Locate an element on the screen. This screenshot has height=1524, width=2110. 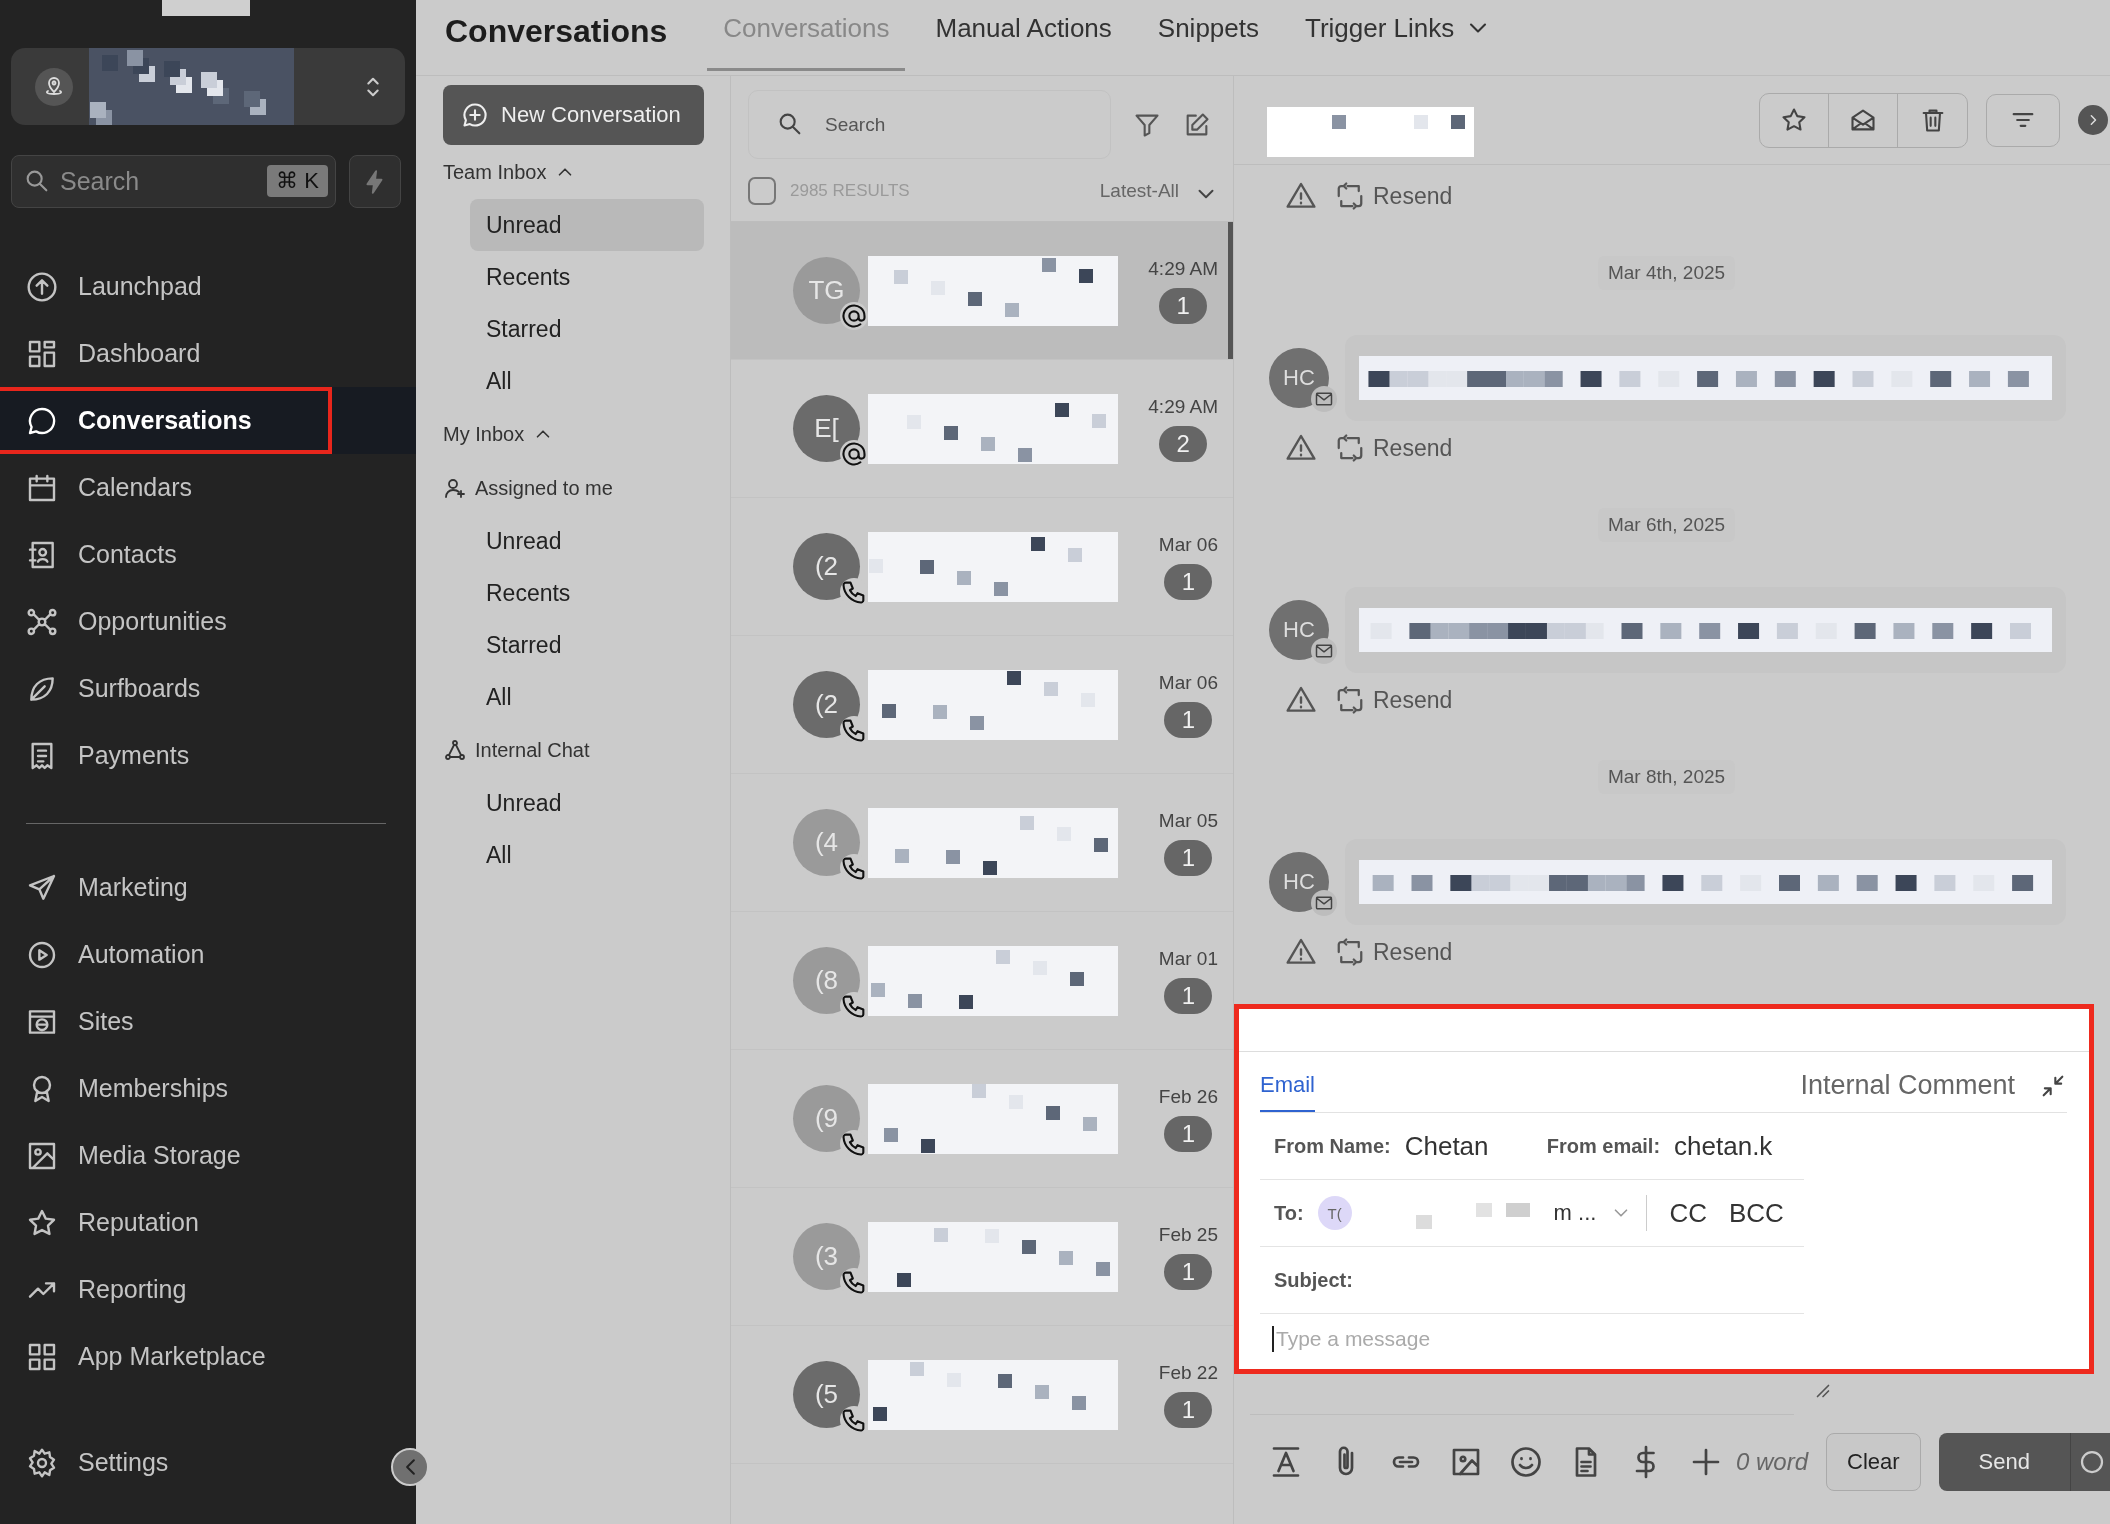
nav-item: Contacts is located at coordinates (208, 554).